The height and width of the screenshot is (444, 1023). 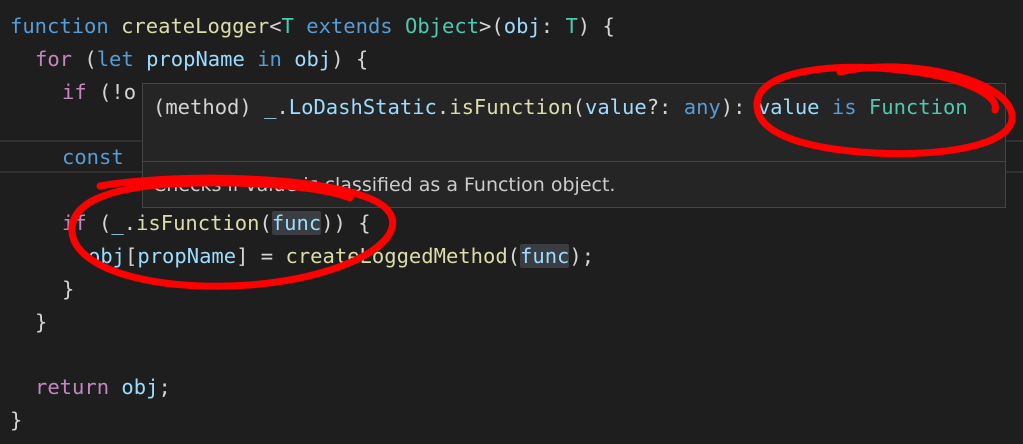 What do you see at coordinates (442, 26) in the screenshot?
I see `type-name: Object` at bounding box center [442, 26].